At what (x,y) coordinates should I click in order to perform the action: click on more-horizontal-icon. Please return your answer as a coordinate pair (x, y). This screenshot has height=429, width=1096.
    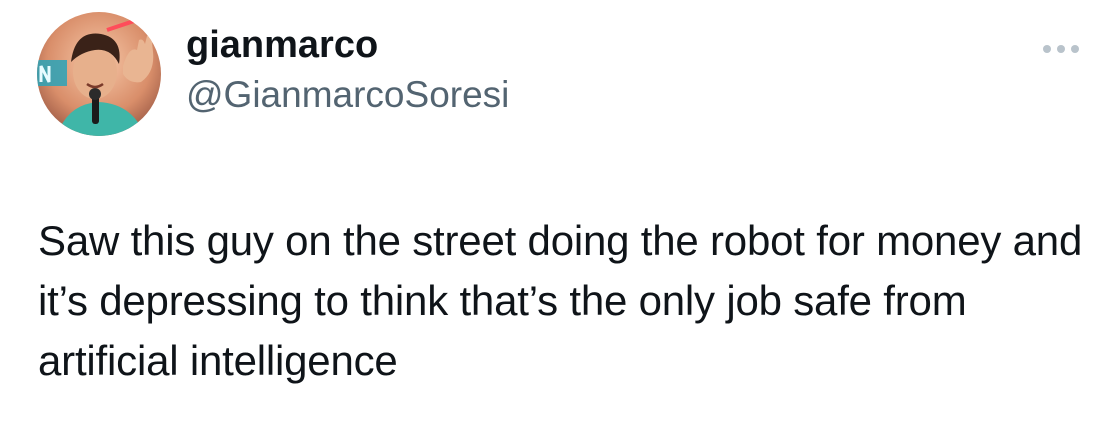
    Looking at the image, I should click on (1061, 49).